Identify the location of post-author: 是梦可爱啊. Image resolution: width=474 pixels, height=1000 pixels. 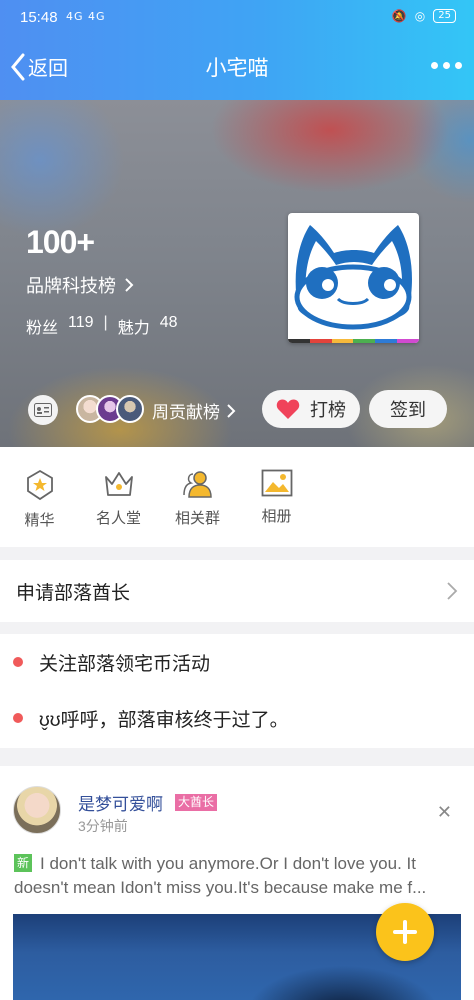
(120, 802).